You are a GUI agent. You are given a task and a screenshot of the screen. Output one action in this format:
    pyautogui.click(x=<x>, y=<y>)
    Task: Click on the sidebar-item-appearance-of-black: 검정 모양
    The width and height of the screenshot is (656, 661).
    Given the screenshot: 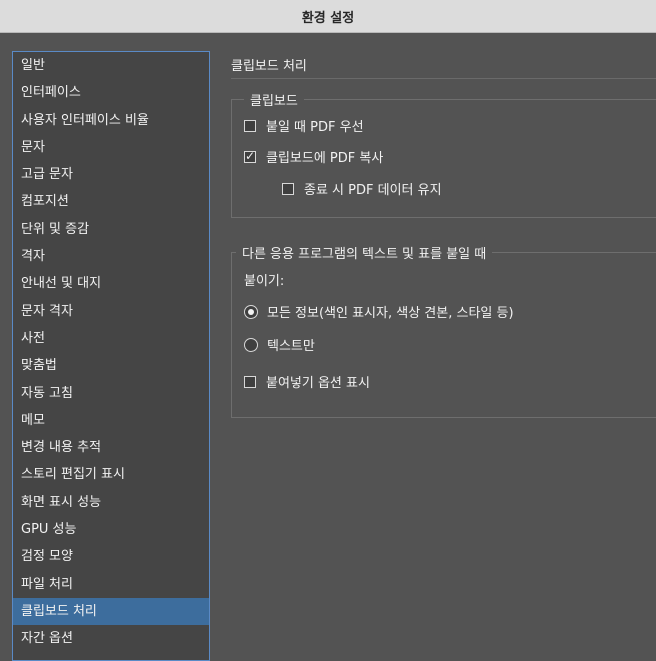 What is the action you would take?
    pyautogui.click(x=111, y=556)
    